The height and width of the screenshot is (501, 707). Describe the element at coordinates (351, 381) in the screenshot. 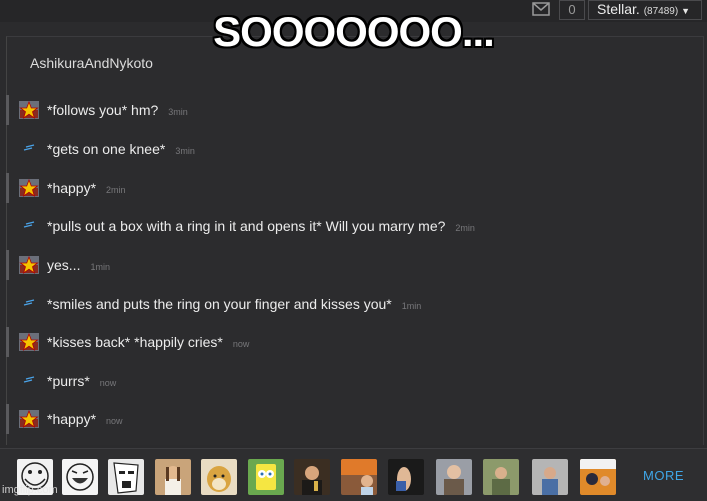

I see `chat-message: *purrs* now` at that location.